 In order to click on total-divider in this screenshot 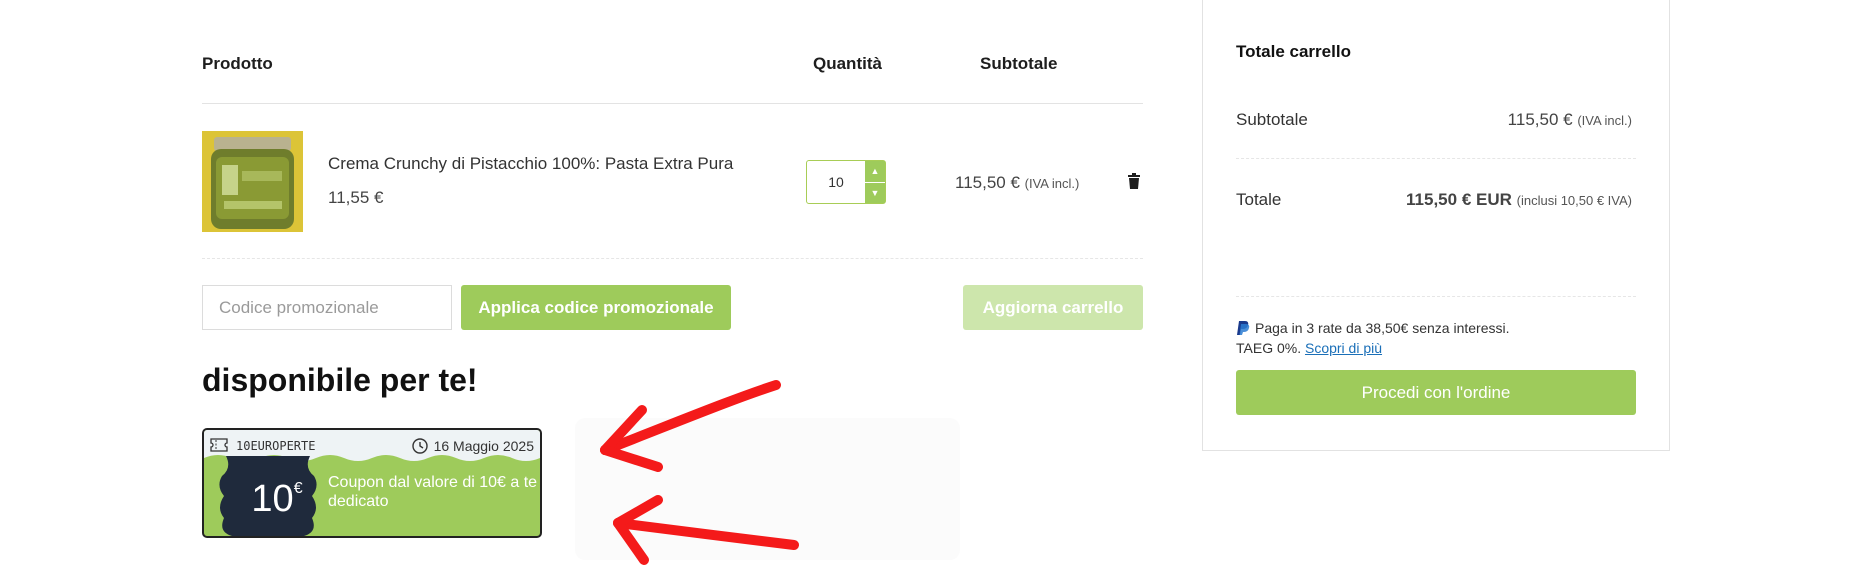, I will do `click(1436, 296)`.